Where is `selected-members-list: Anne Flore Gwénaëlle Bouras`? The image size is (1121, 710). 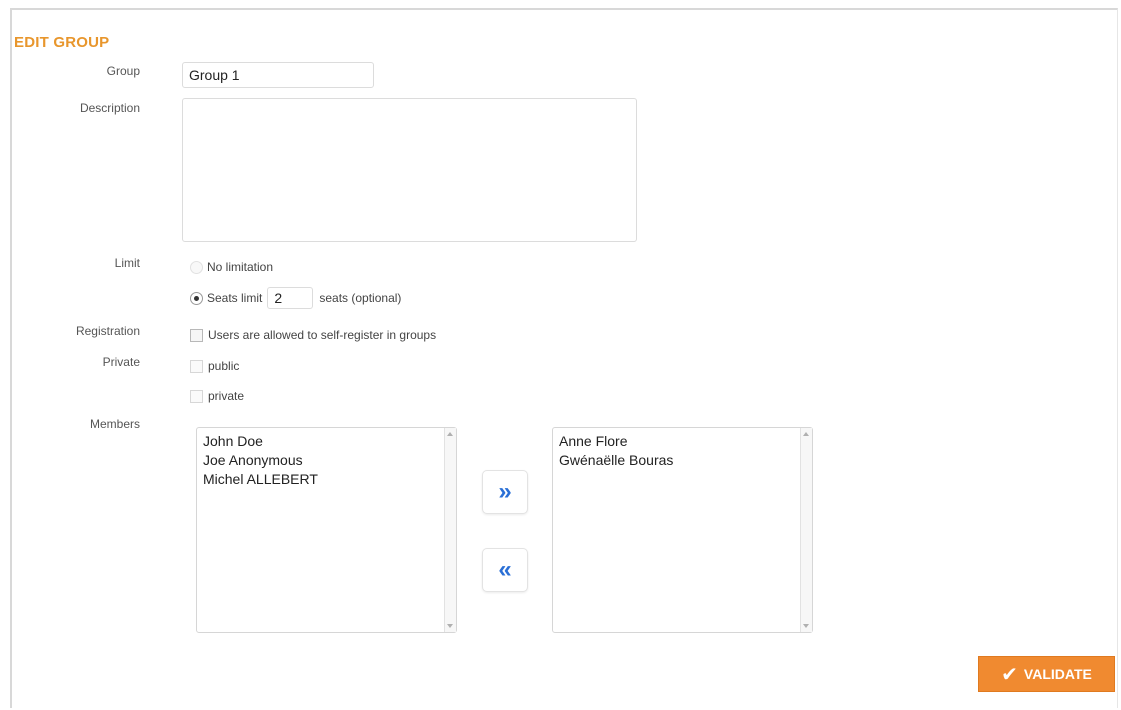
selected-members-list: Anne Flore Gwénaëlle Bouras is located at coordinates (682, 530).